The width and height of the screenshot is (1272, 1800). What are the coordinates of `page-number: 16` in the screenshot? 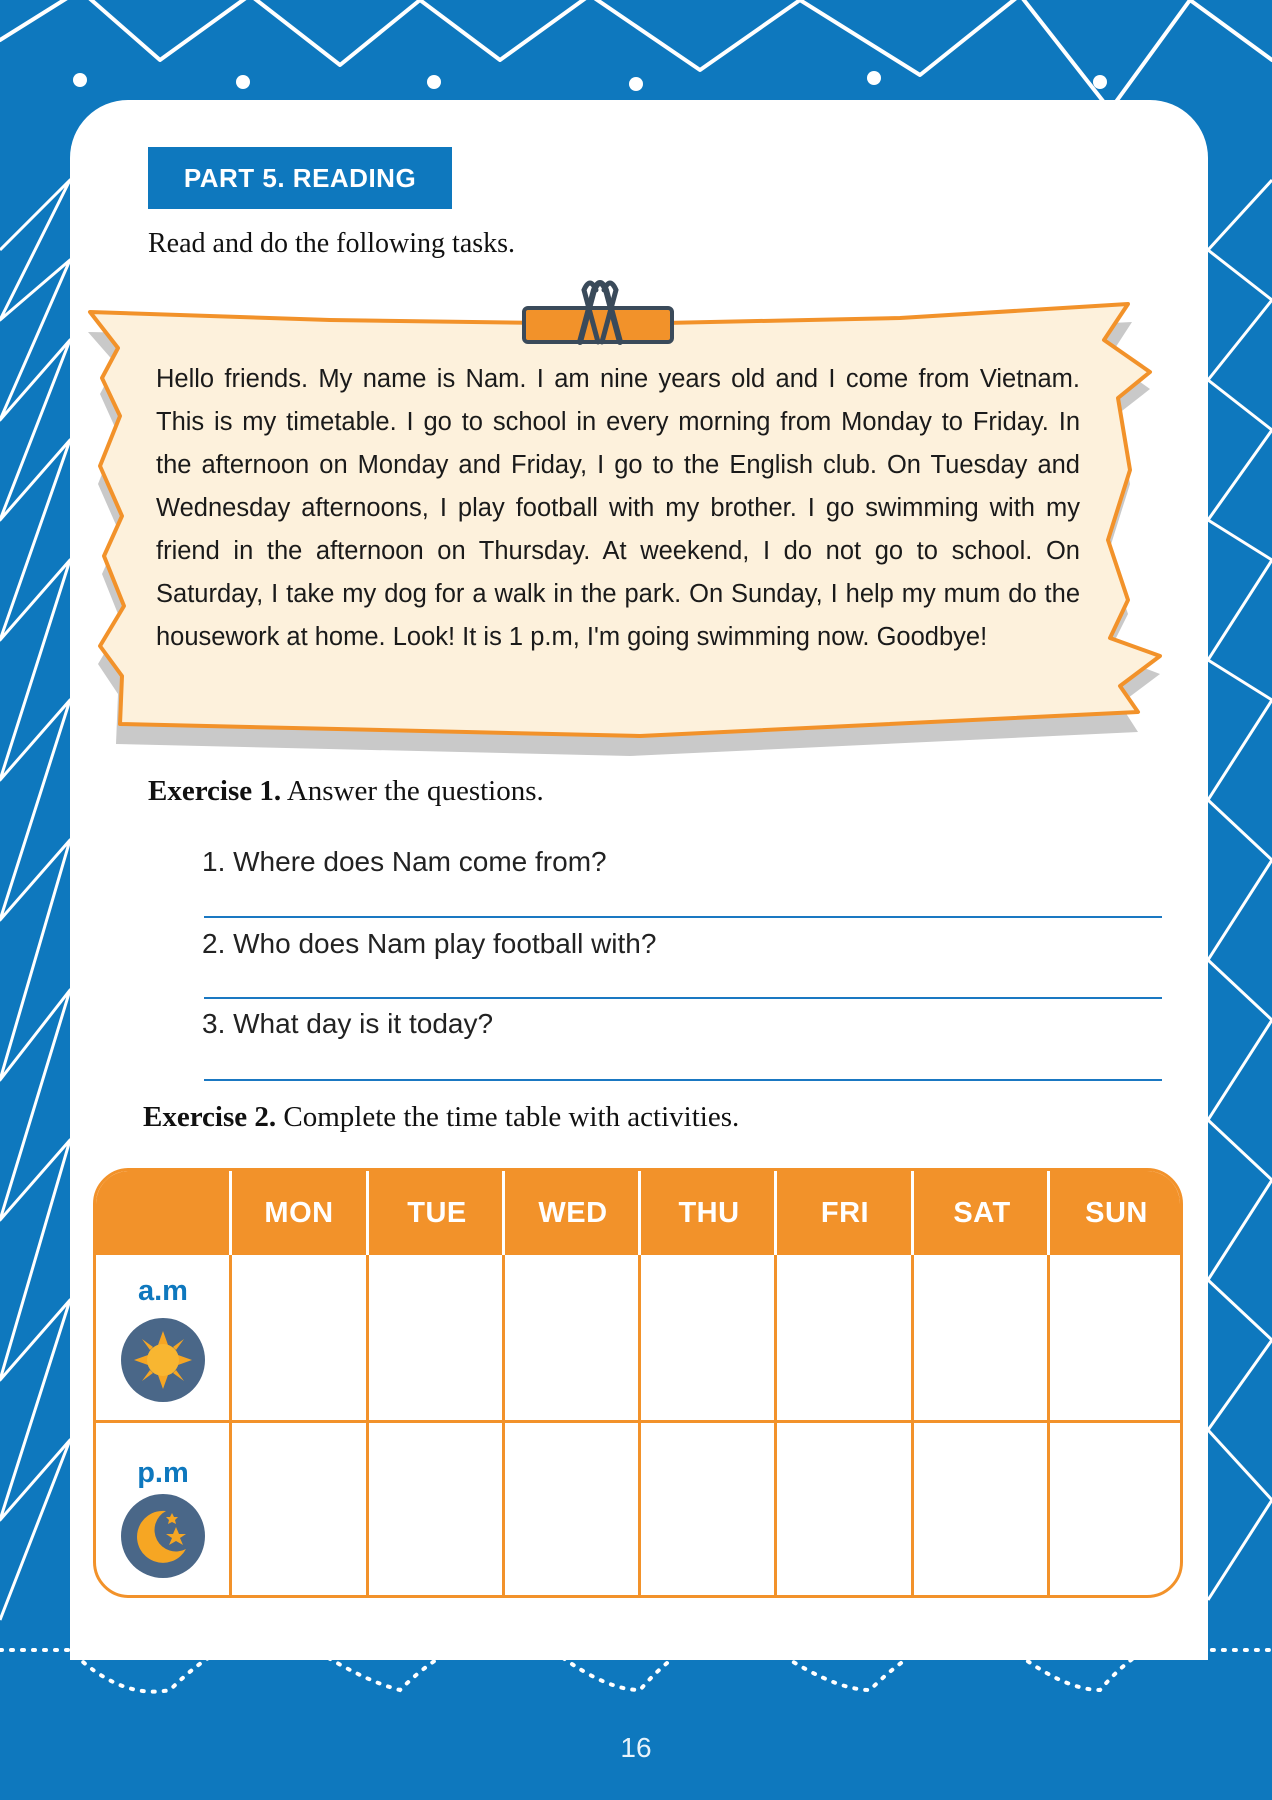 It's located at (636, 1747).